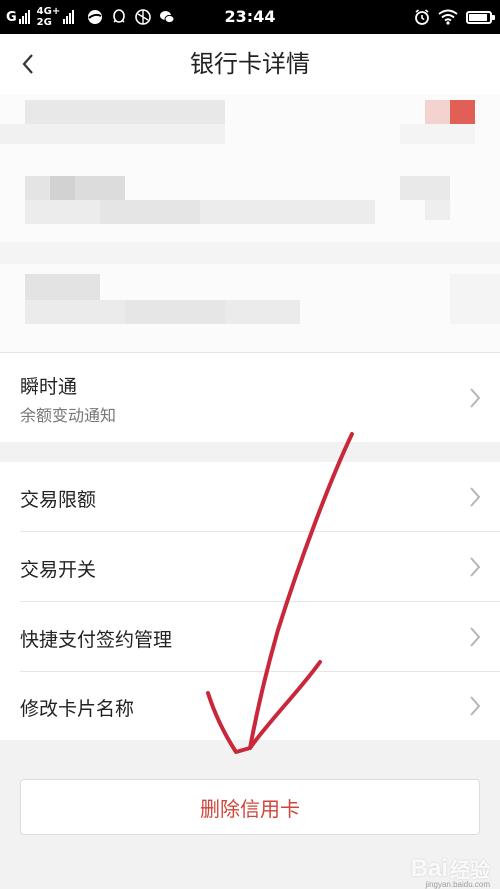 This screenshot has height=889, width=500. What do you see at coordinates (68, 415) in the screenshot?
I see `instant-notice-subtitle: 余额变动通知` at bounding box center [68, 415].